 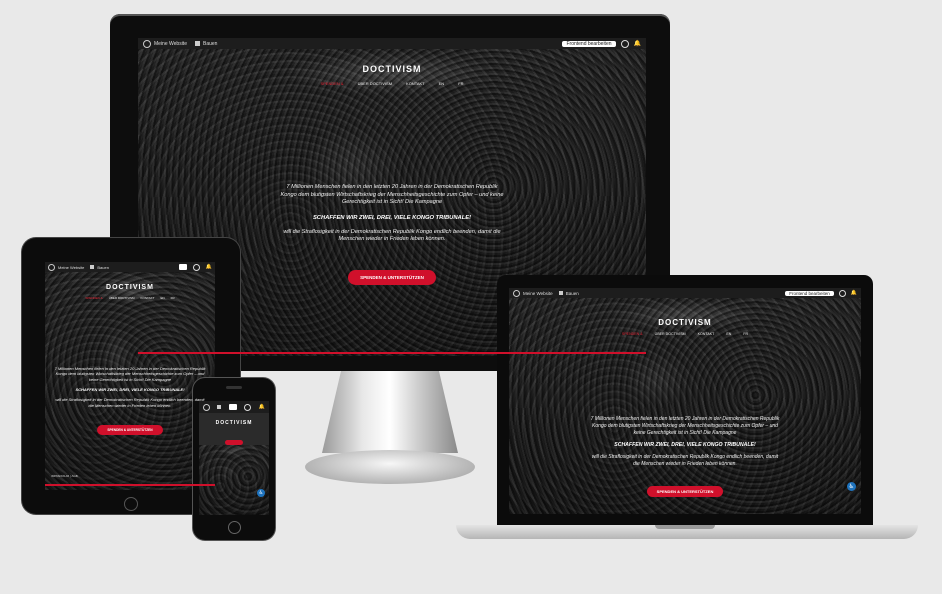 What do you see at coordinates (232, 407) in the screenshot?
I see `edit-frontend-icon` at bounding box center [232, 407].